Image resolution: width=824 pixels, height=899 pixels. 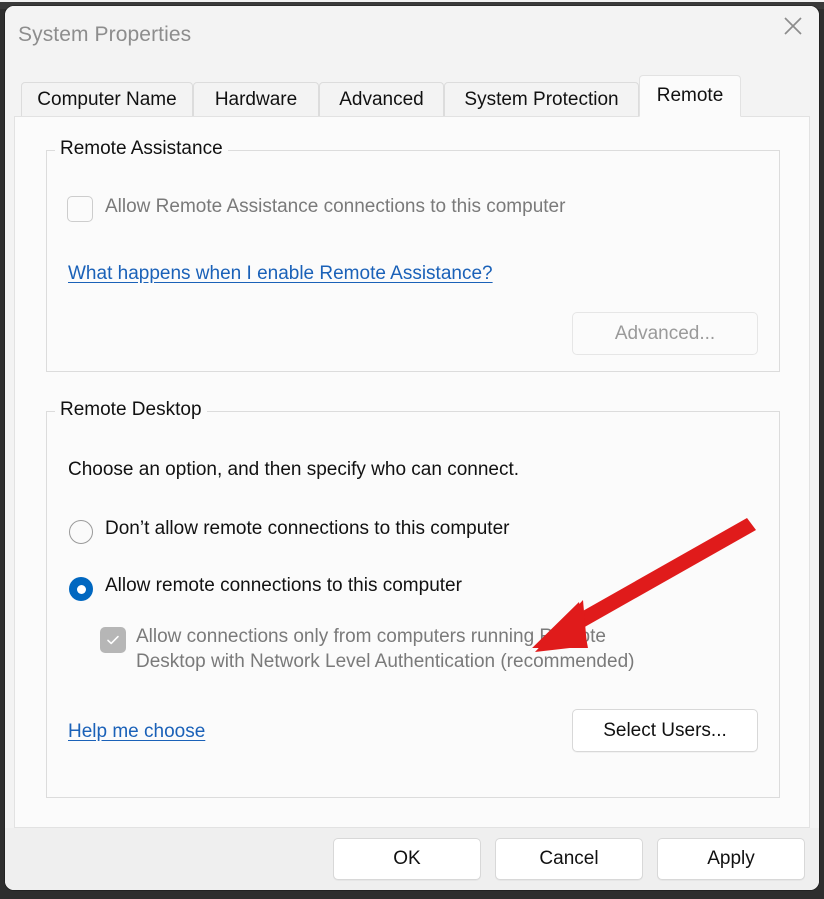 I want to click on nla-checkbox, so click(x=113, y=640).